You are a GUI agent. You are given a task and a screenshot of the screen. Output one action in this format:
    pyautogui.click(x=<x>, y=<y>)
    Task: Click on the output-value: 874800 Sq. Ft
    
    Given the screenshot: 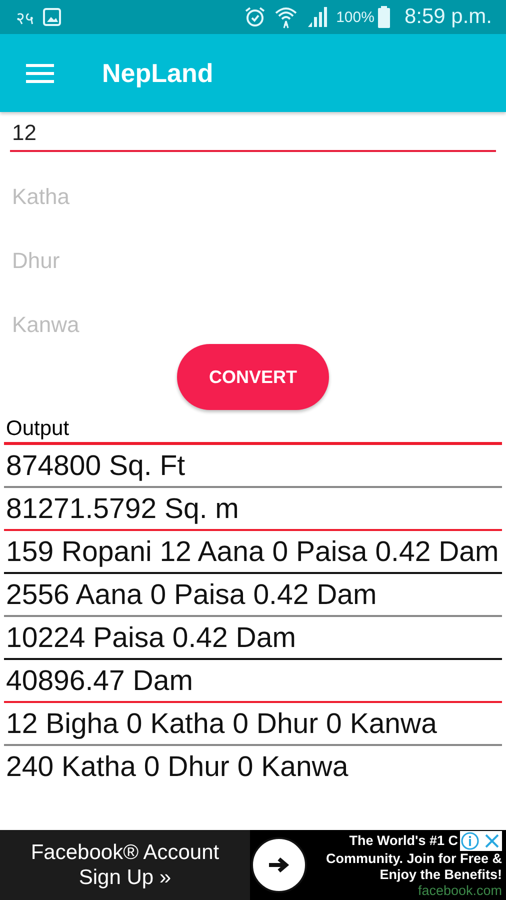 What is the action you would take?
    pyautogui.click(x=253, y=466)
    